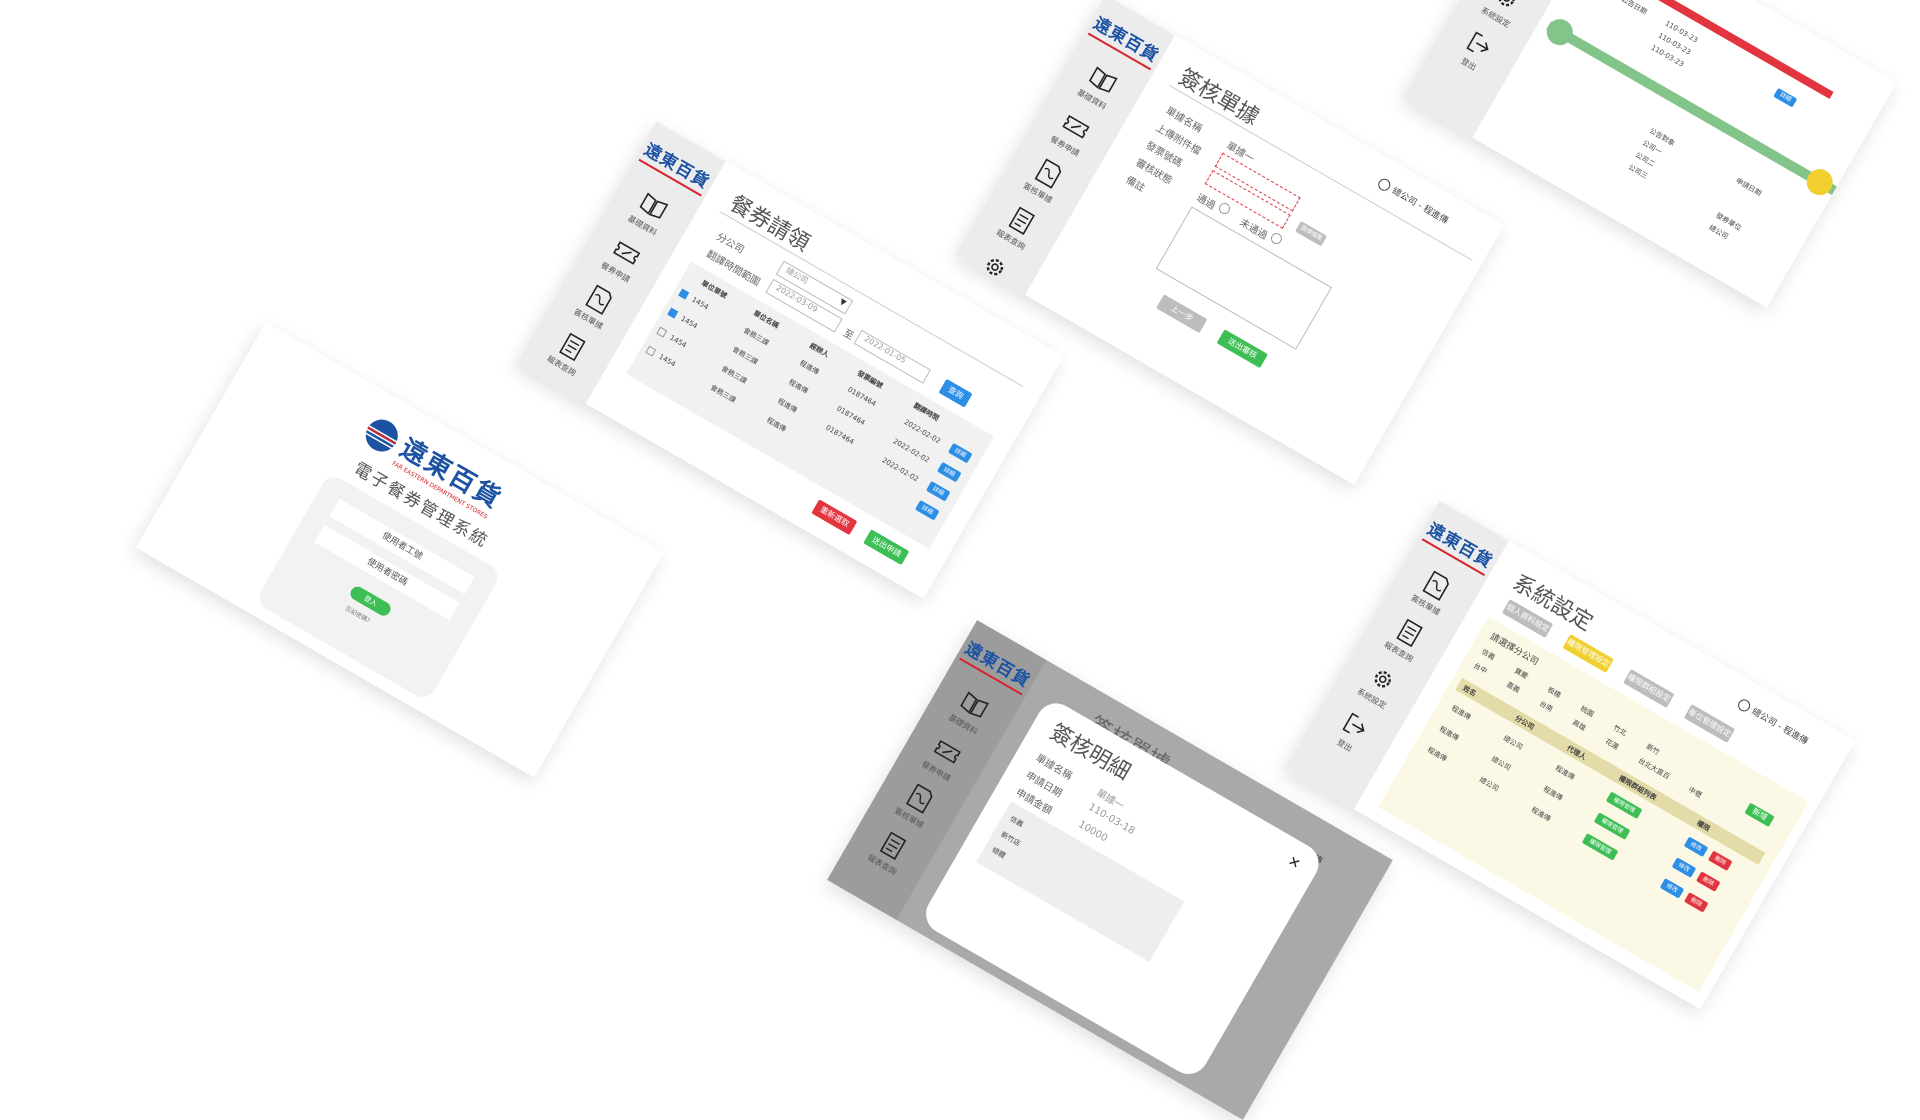 The width and height of the screenshot is (1920, 1120). What do you see at coordinates (1553, 693) in the screenshot?
I see `branch-option: 板橋` at bounding box center [1553, 693].